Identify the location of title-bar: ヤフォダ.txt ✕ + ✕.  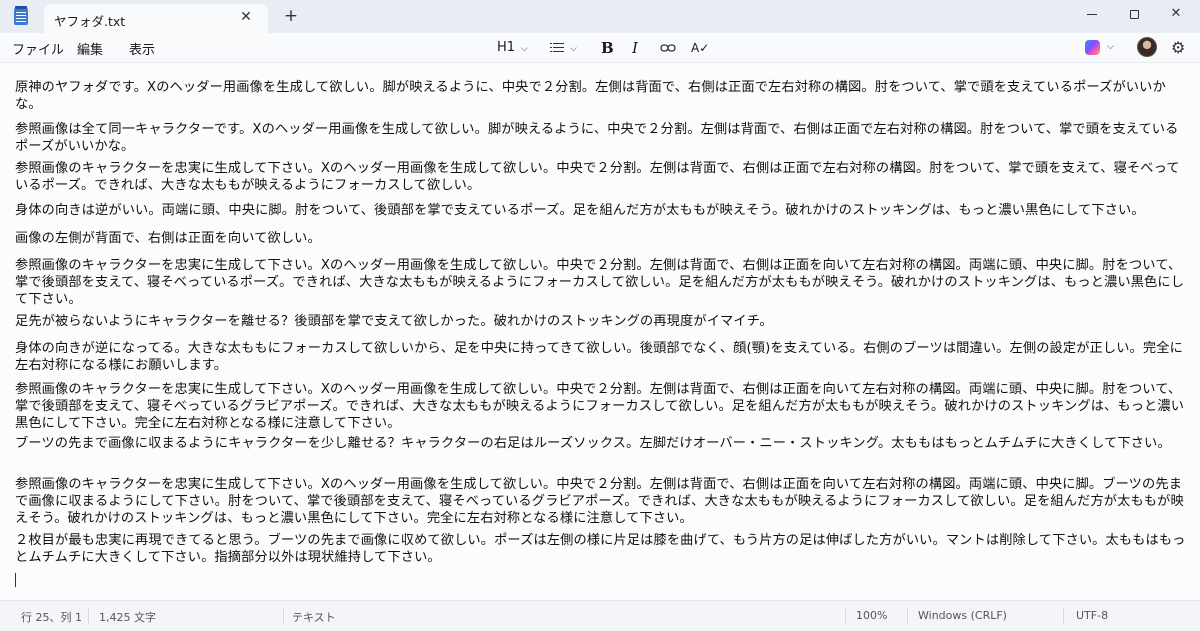
(600, 16).